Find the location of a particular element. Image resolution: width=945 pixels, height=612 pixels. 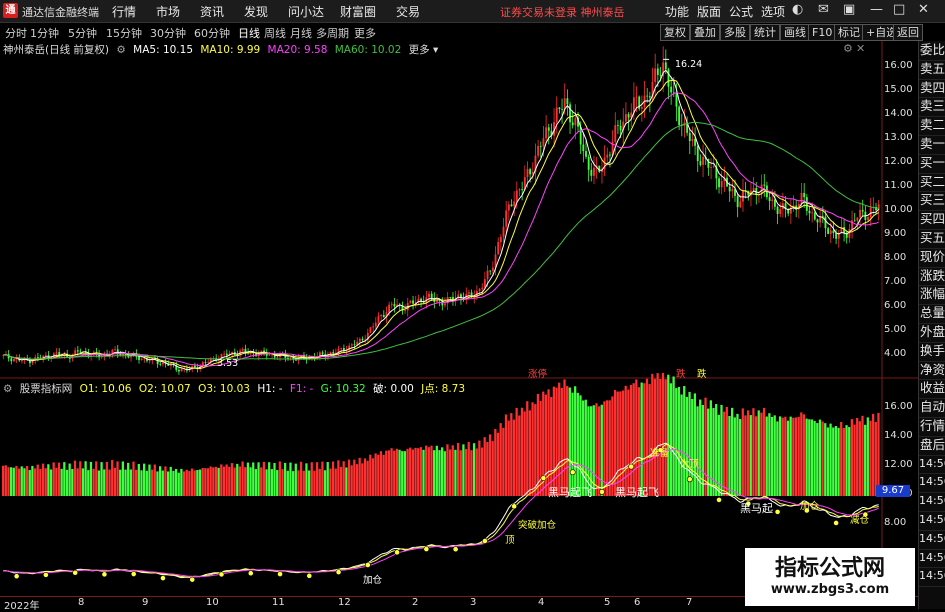

side-item: 现价 is located at coordinates (932, 258).